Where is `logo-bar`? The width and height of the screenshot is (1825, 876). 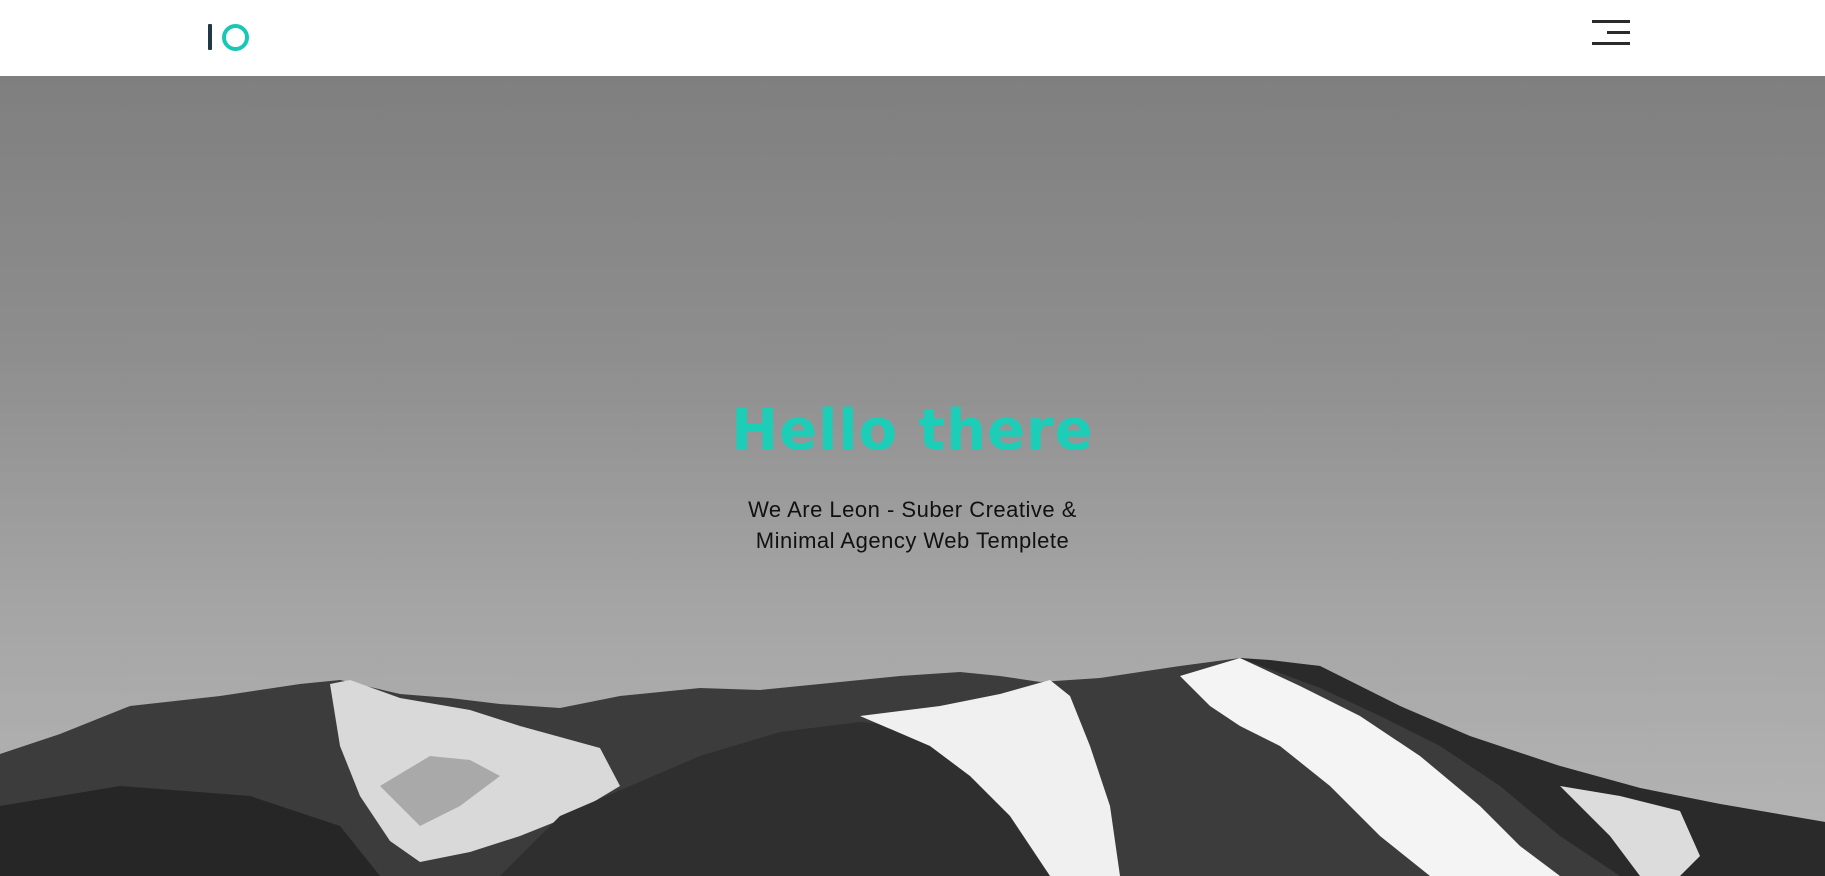 logo-bar is located at coordinates (210, 37).